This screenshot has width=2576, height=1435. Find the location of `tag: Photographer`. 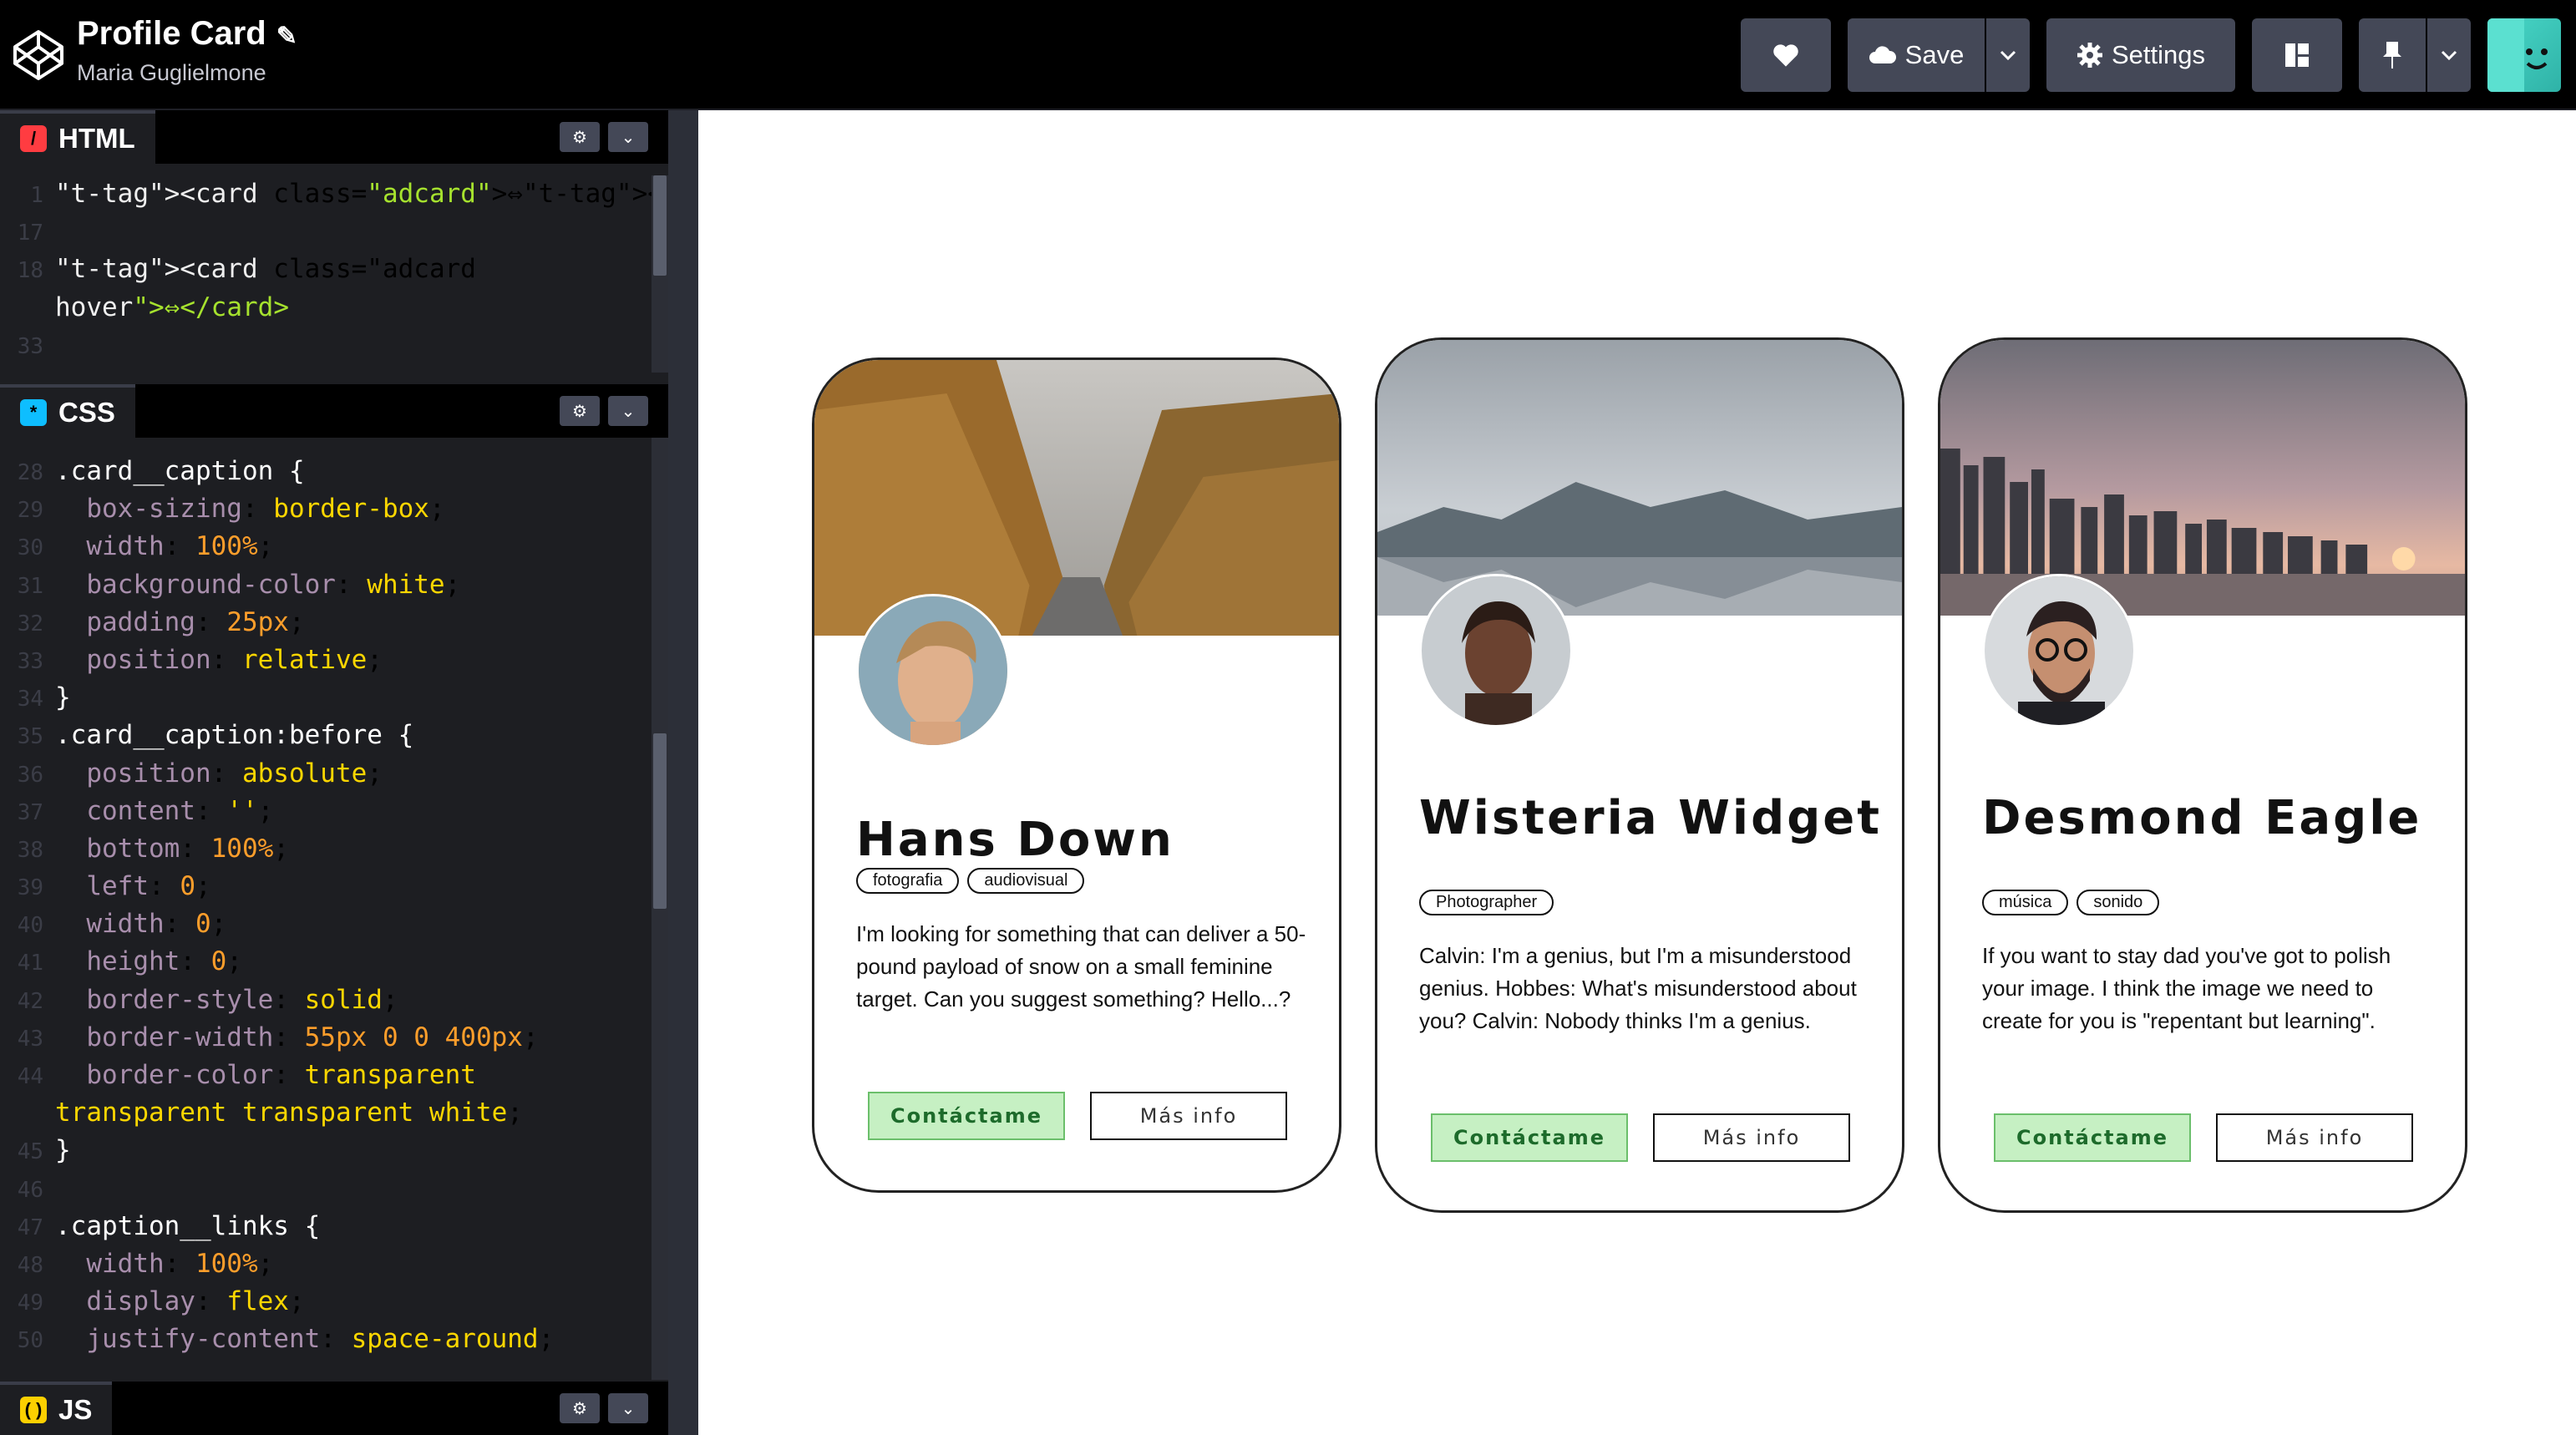

tag: Photographer is located at coordinates (1486, 902).